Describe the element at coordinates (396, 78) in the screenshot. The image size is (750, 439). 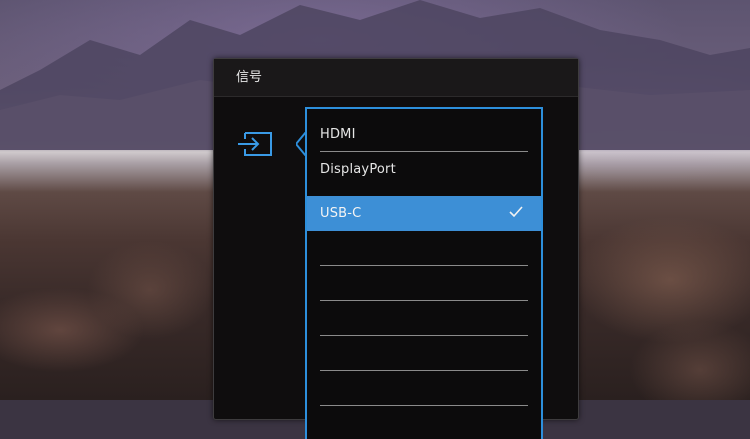
I see `osd-header: 信号` at that location.